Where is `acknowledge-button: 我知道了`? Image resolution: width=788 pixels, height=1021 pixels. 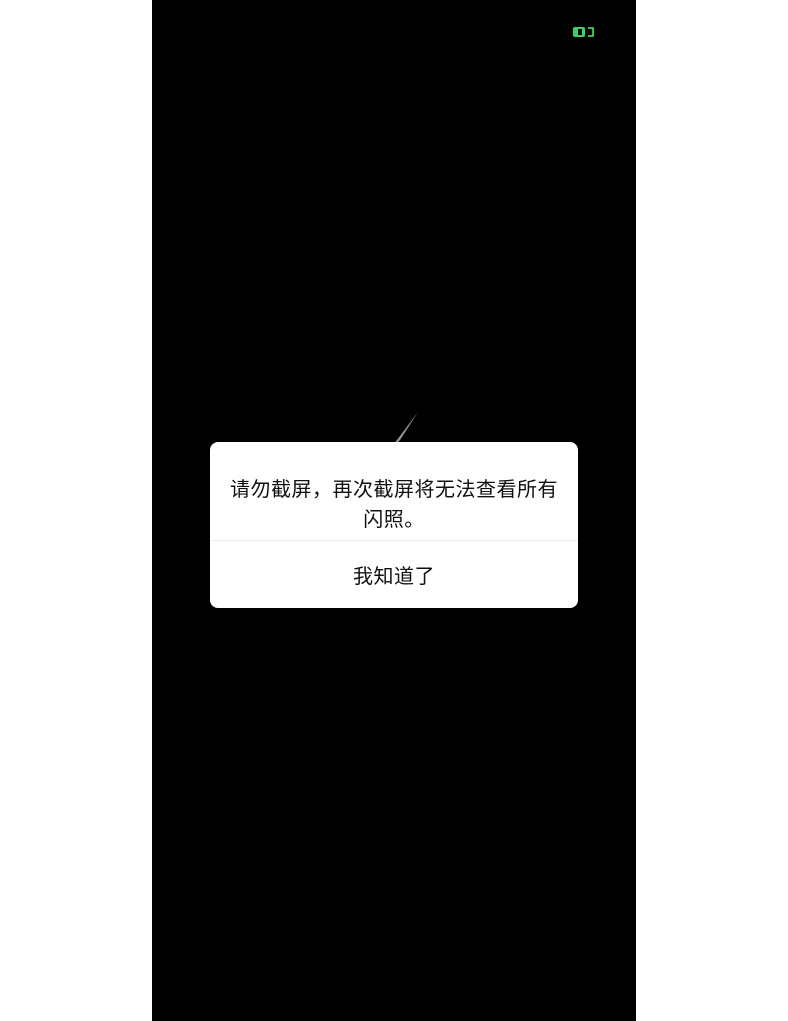
acknowledge-button: 我知道了 is located at coordinates (394, 574).